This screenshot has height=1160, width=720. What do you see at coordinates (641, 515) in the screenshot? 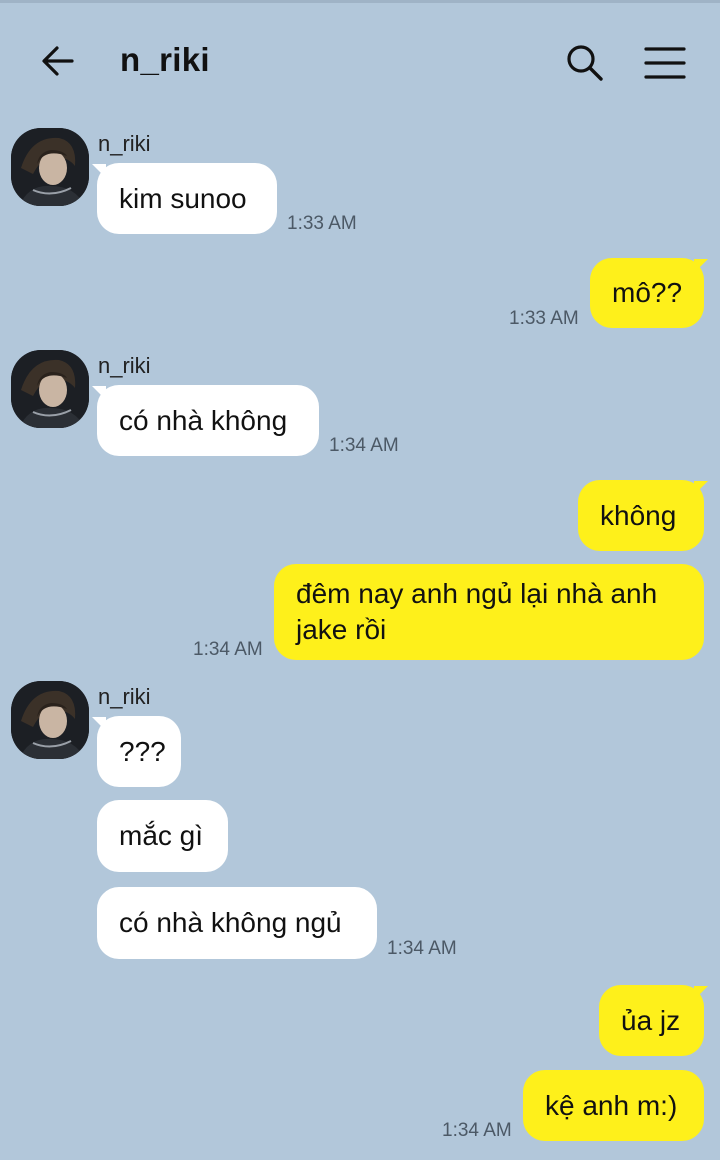
I see `message-bubble-outgoing: không` at bounding box center [641, 515].